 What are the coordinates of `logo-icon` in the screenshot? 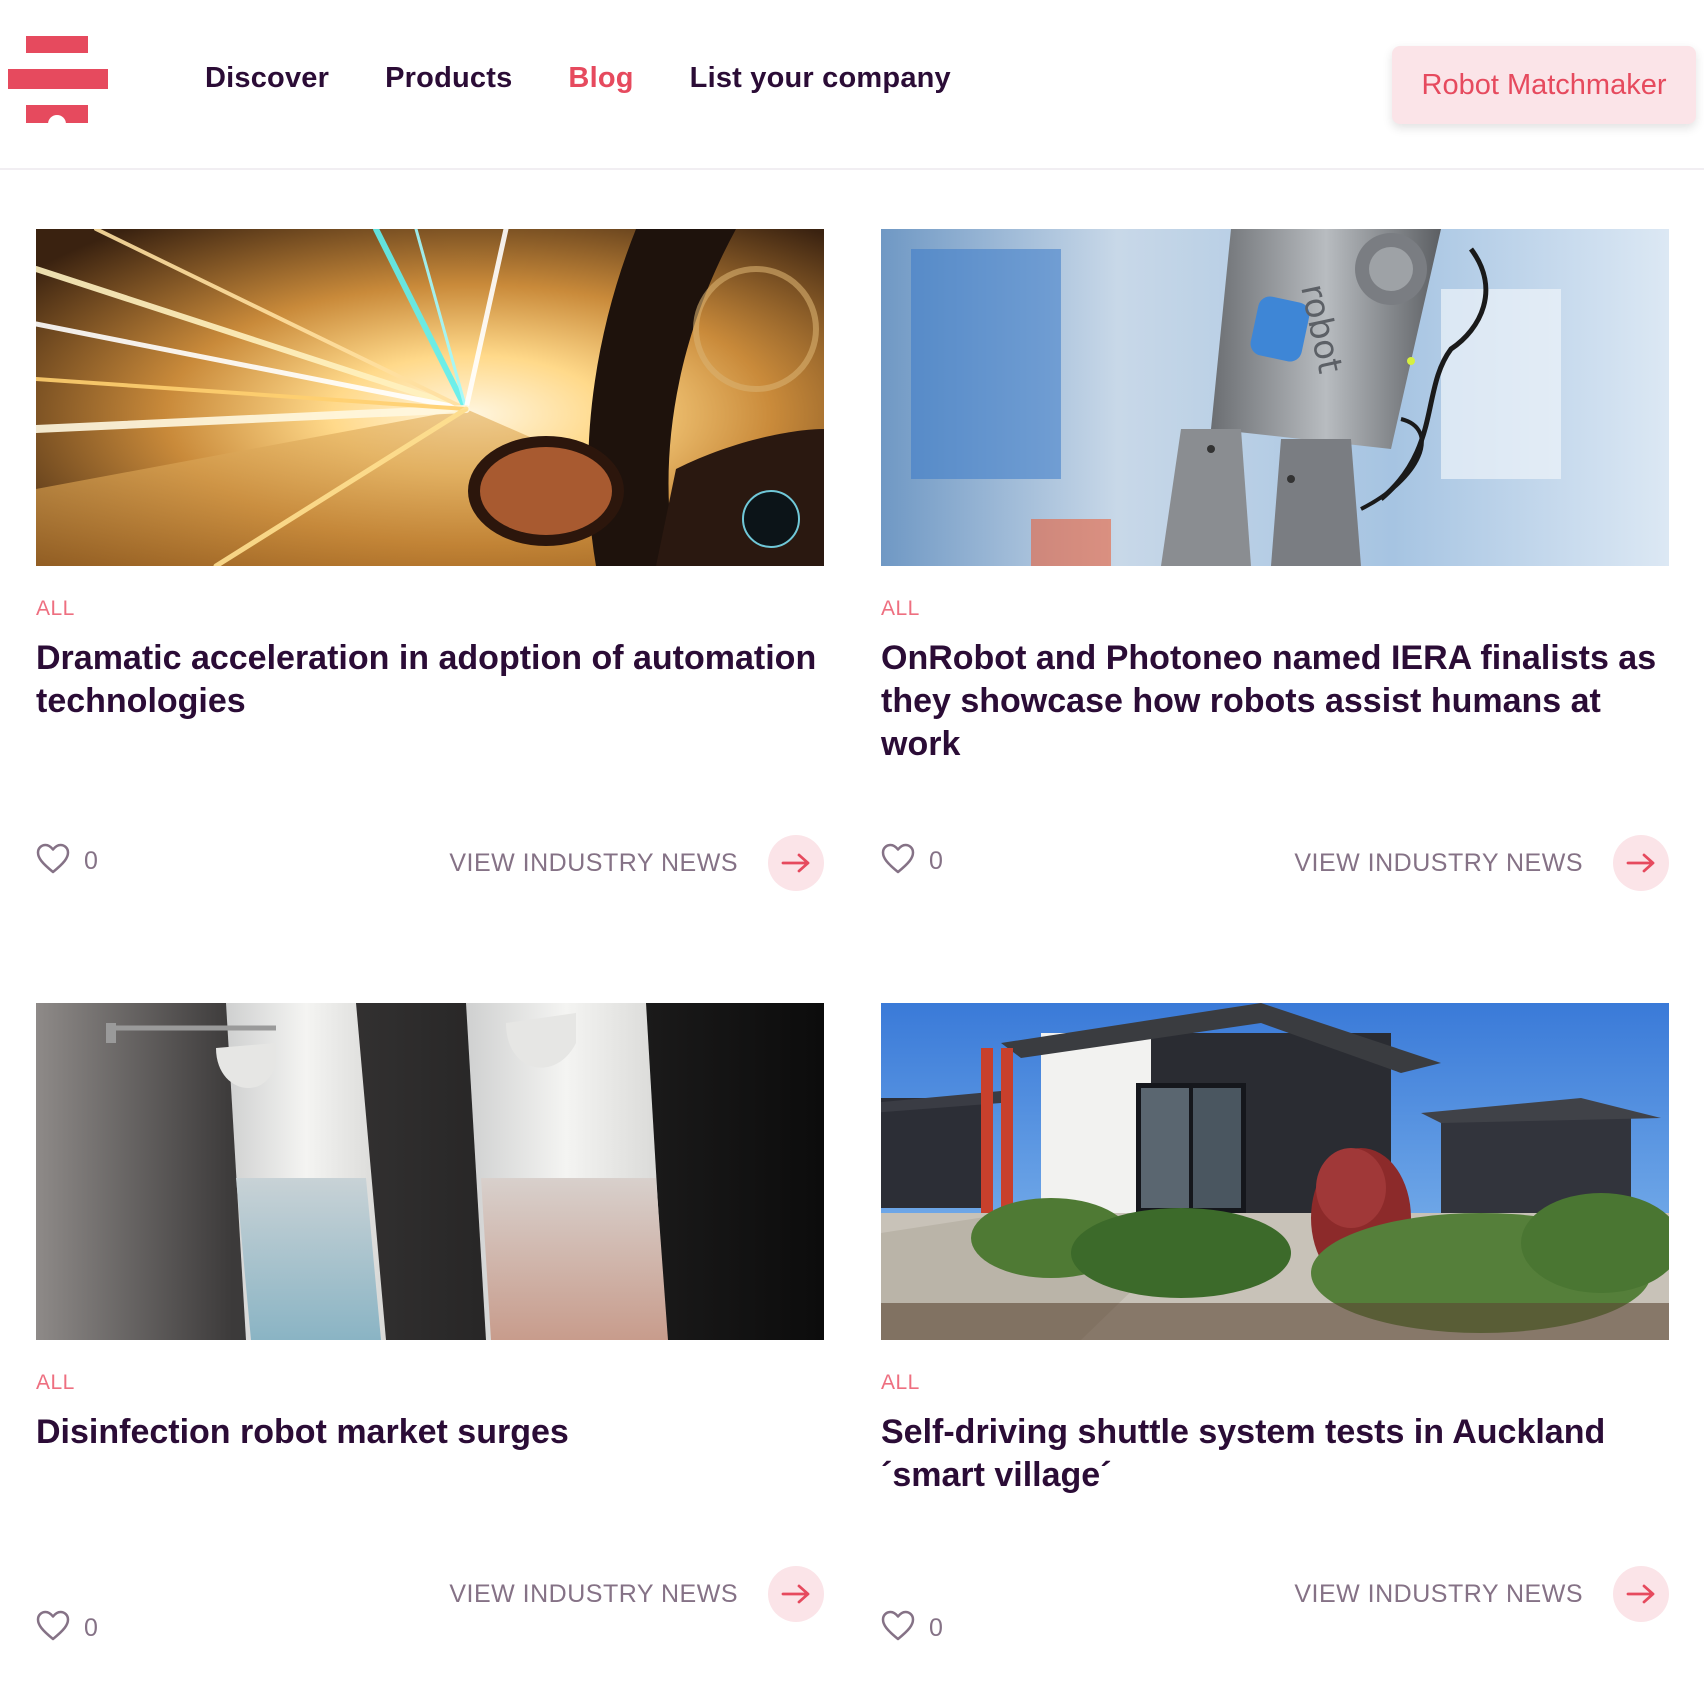 It's located at (58, 80).